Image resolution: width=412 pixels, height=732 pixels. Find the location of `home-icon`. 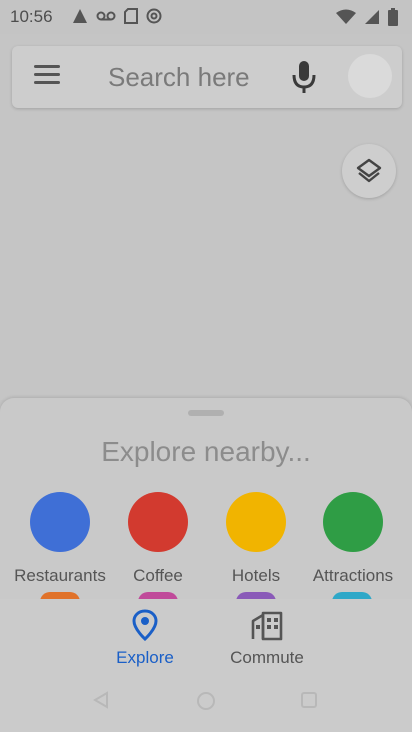

home-icon is located at coordinates (206, 703).